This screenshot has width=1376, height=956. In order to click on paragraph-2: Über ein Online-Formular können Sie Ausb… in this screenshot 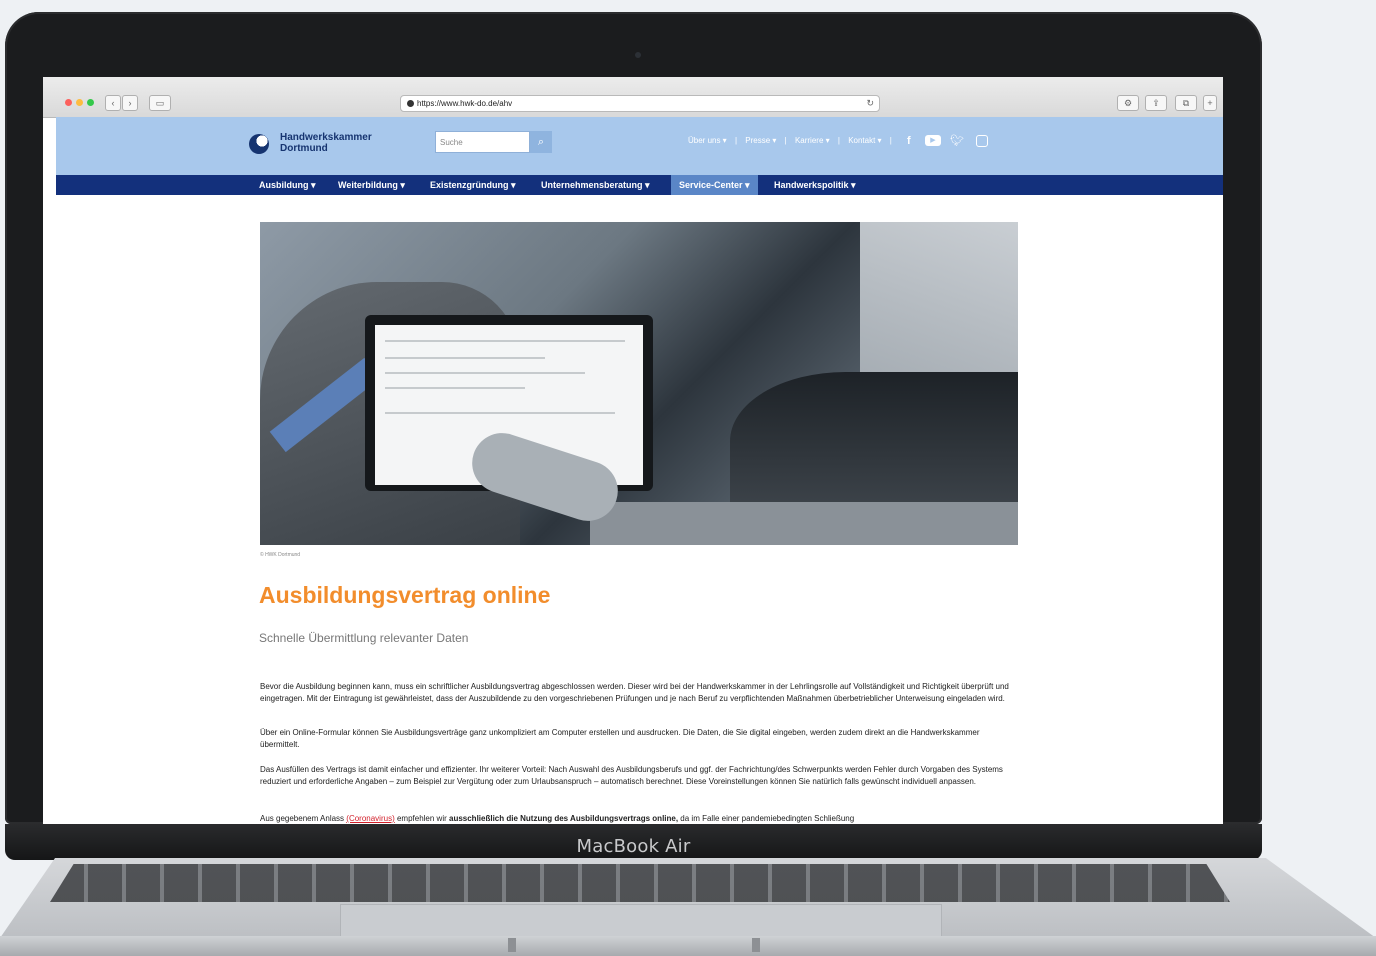, I will do `click(620, 738)`.